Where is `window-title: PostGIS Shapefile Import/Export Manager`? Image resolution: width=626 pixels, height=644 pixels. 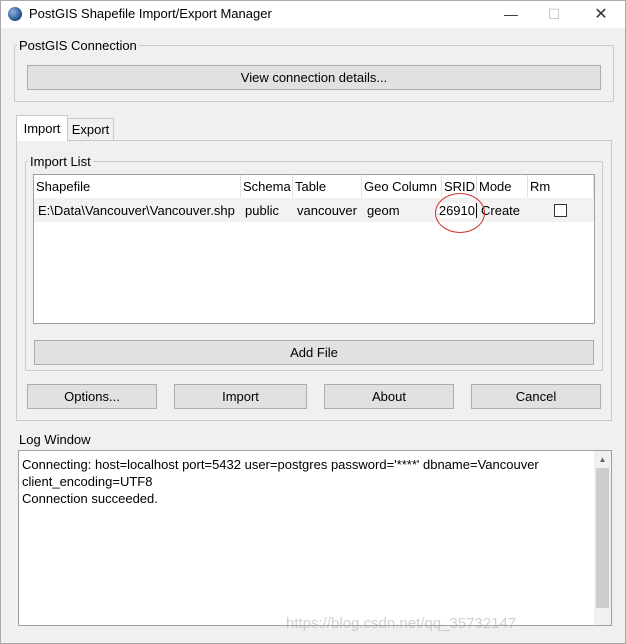
window-title: PostGIS Shapefile Import/Export Manager is located at coordinates (150, 13).